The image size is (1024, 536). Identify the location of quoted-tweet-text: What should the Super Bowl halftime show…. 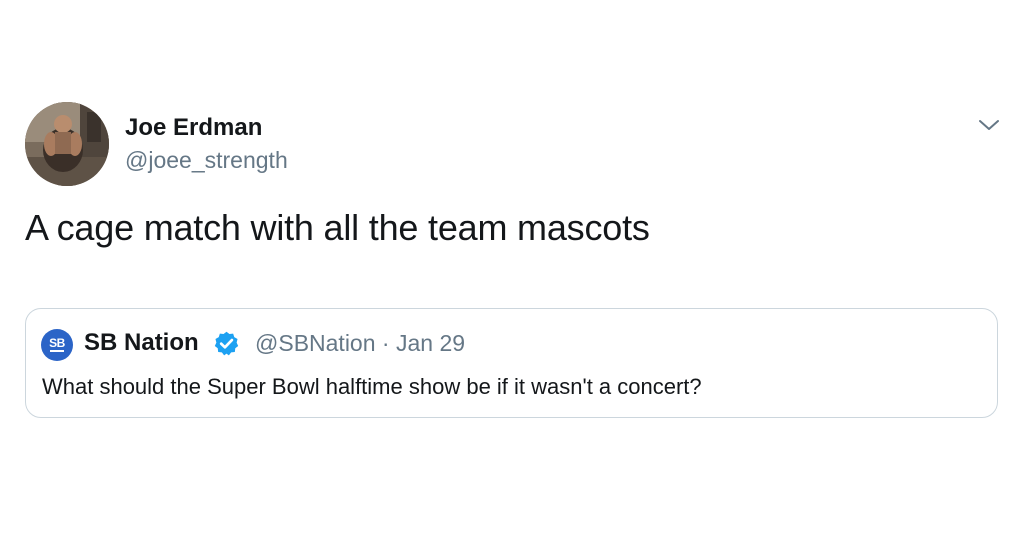
(372, 386).